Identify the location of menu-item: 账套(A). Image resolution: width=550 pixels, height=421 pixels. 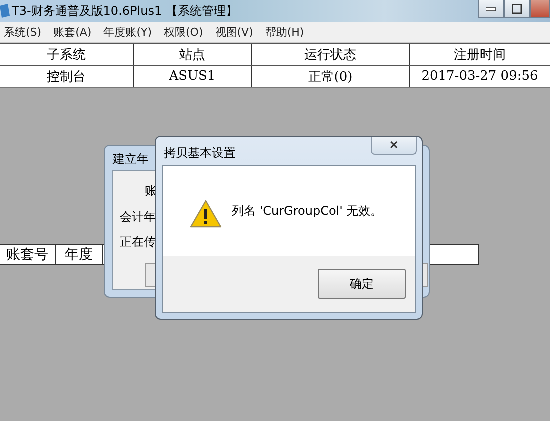
(73, 32).